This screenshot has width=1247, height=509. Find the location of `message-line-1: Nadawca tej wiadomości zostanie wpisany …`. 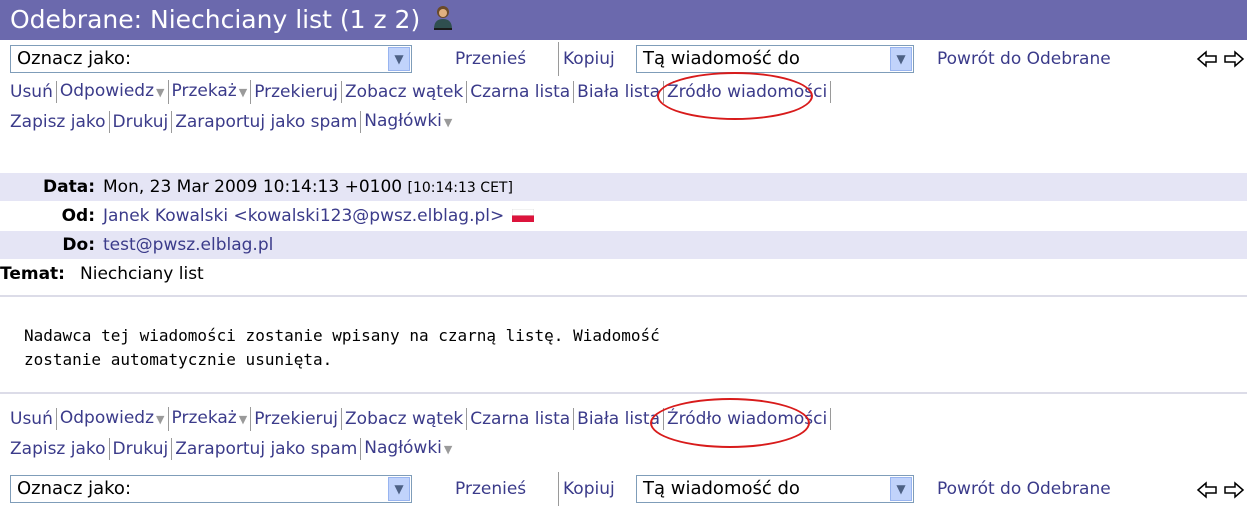

message-line-1: Nadawca tej wiadomości zostanie wpisany … is located at coordinates (342, 335).